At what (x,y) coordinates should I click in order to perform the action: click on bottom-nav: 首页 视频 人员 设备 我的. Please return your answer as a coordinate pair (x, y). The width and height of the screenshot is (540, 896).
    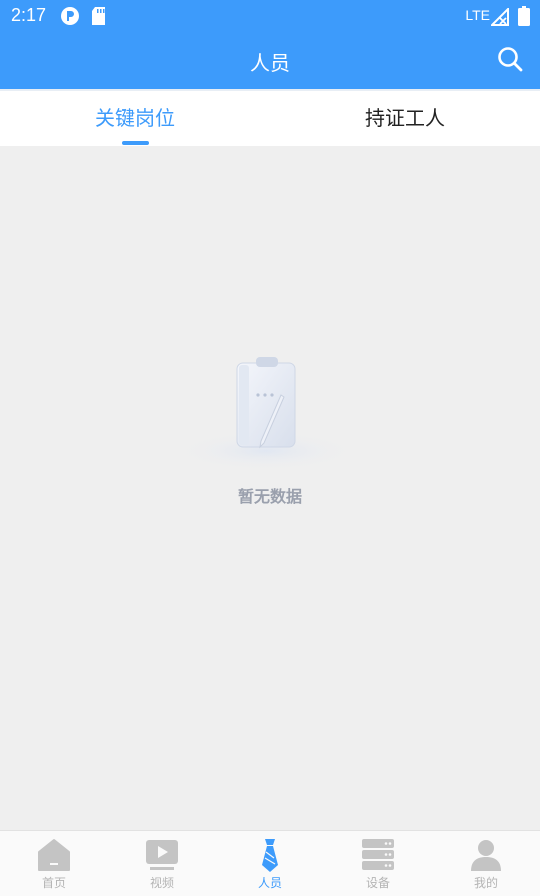
    Looking at the image, I should click on (270, 863).